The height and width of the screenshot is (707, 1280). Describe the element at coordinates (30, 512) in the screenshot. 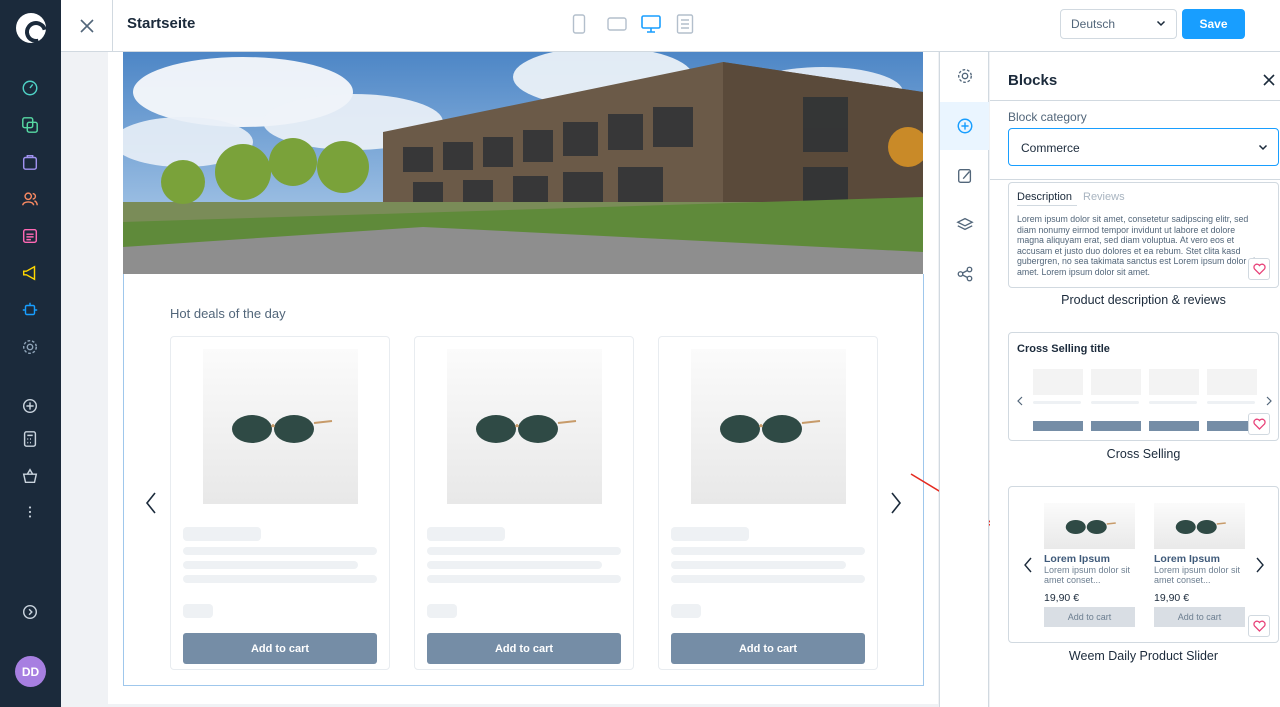

I see `more-vertical-icon` at that location.